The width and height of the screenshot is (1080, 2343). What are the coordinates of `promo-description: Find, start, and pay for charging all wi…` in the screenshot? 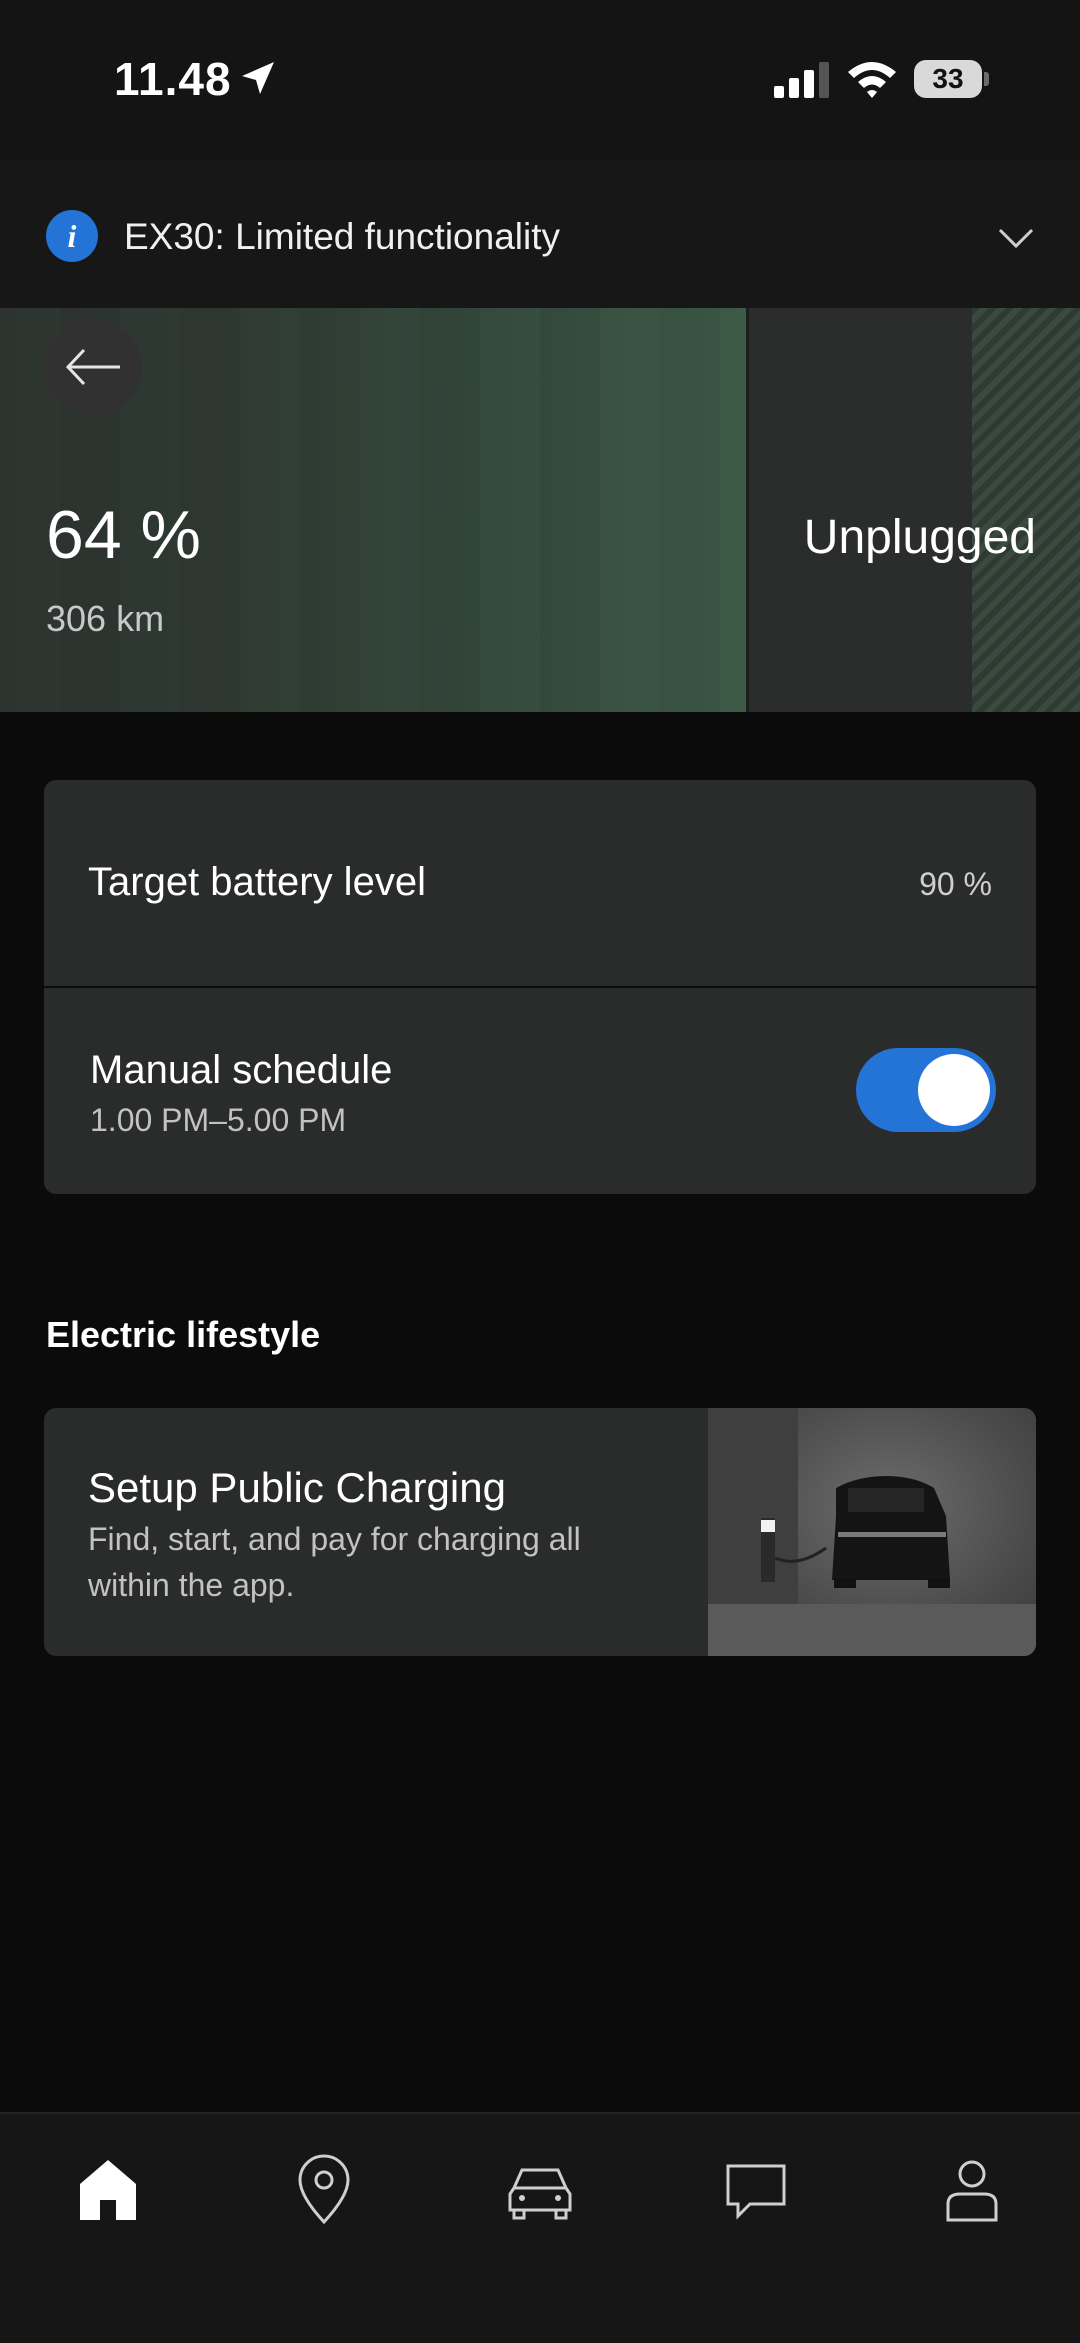 It's located at (334, 1562).